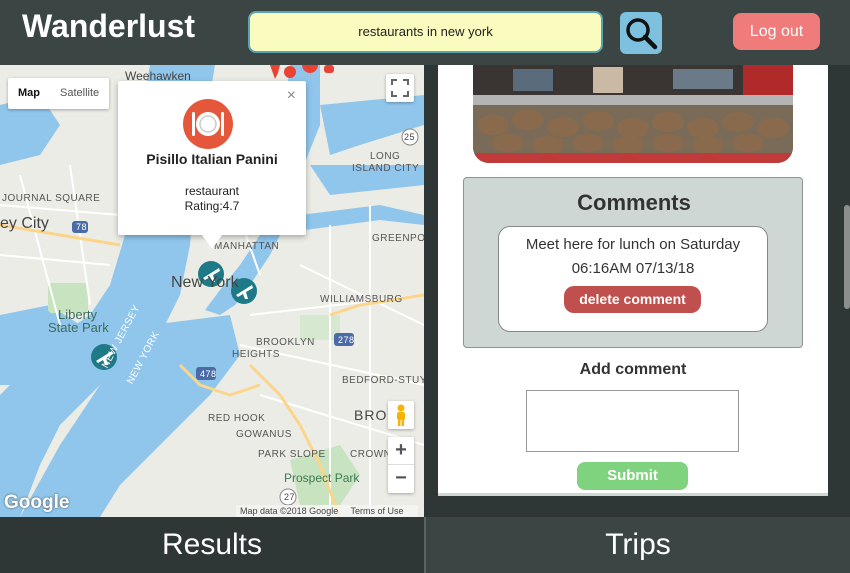 The width and height of the screenshot is (850, 573). I want to click on restaurant-plate-icon, so click(208, 124).